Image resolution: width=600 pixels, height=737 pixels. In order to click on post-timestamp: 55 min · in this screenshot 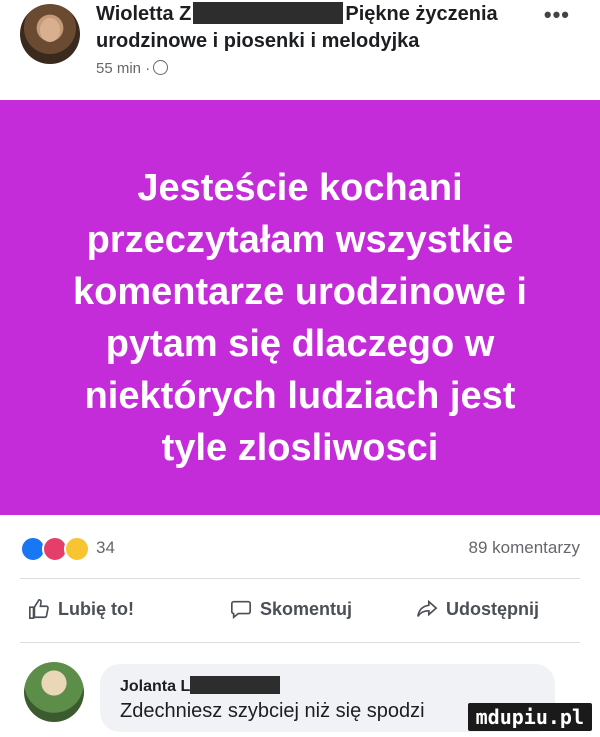, I will do `click(123, 68)`.